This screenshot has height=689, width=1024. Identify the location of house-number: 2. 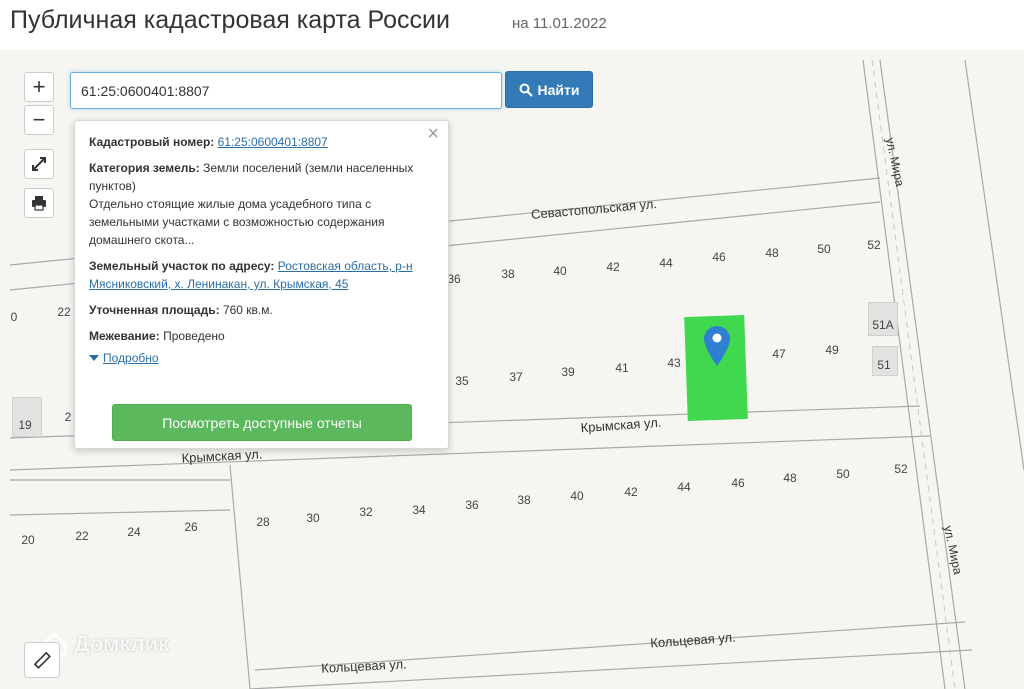
(68, 417).